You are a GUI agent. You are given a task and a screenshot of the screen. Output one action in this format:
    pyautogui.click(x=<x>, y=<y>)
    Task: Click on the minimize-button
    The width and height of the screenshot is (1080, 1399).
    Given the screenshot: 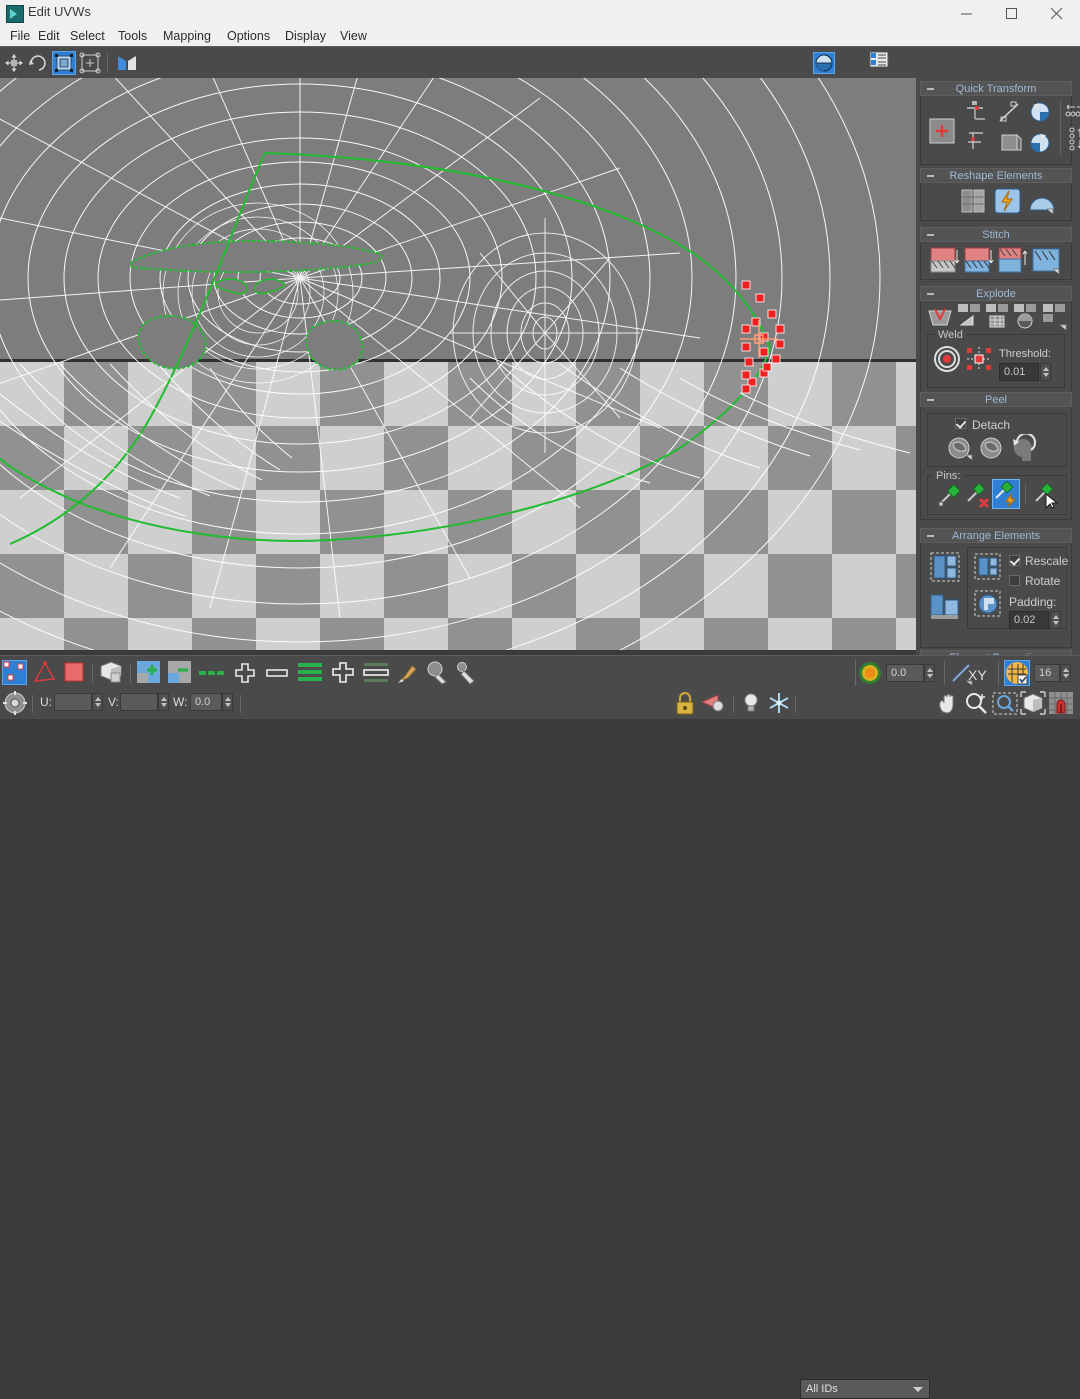 What is the action you would take?
    pyautogui.click(x=967, y=13)
    